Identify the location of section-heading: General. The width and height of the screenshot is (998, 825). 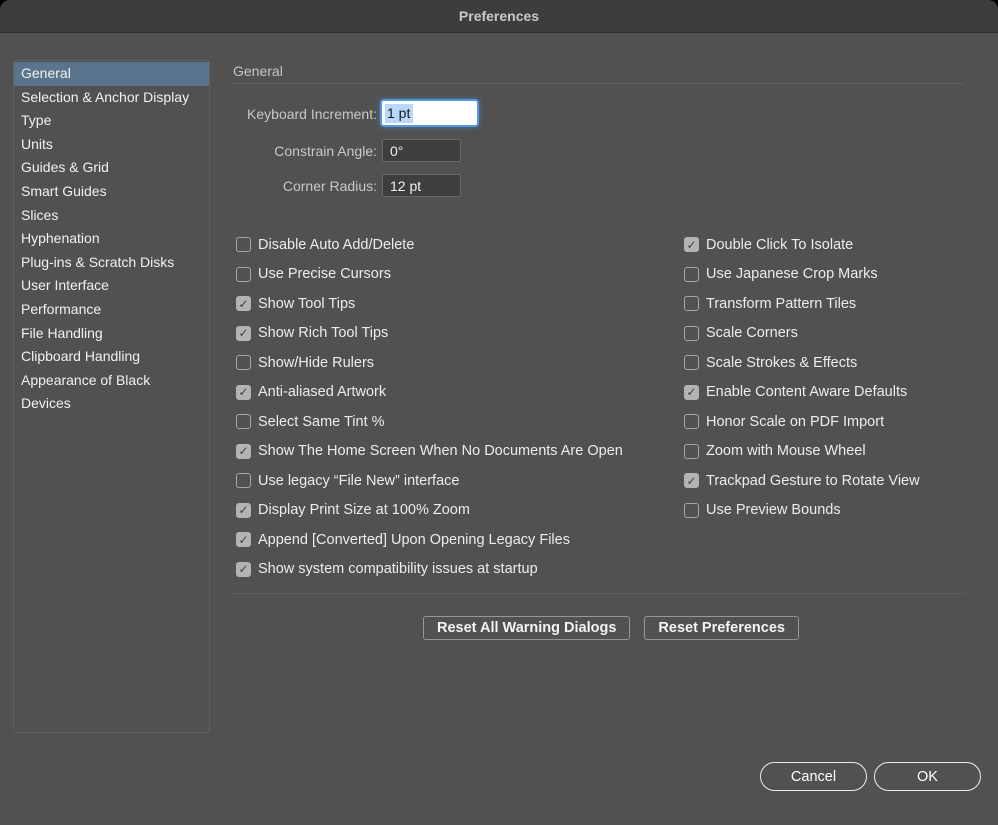
(258, 71).